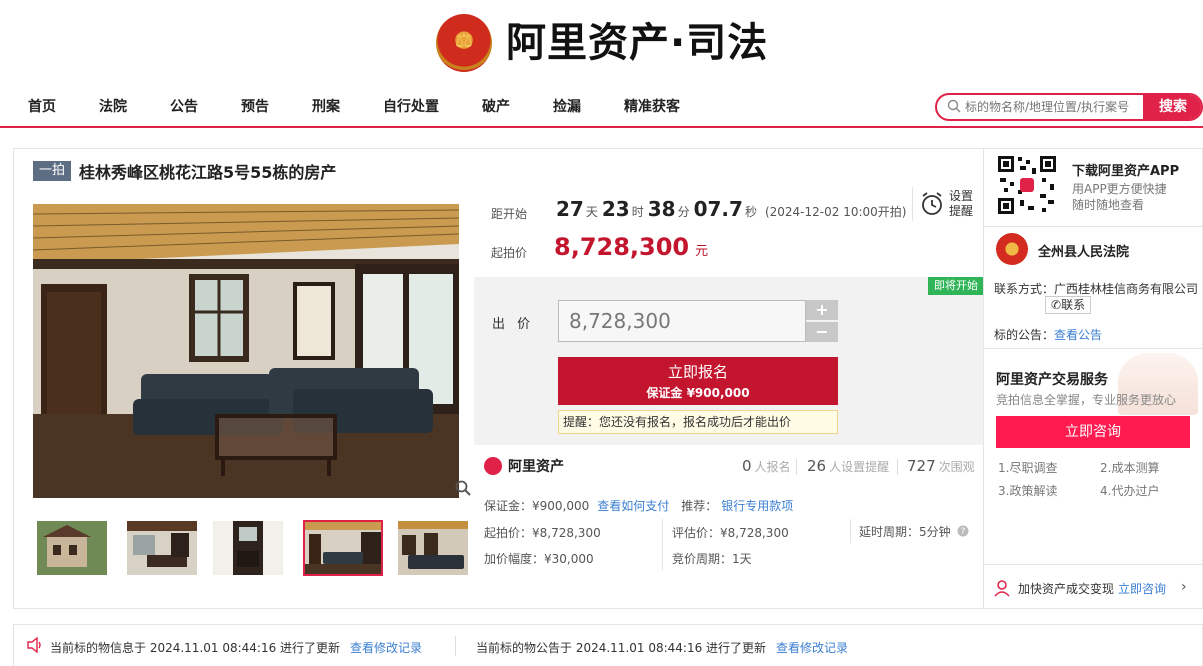 The height and width of the screenshot is (666, 1203). What do you see at coordinates (1108, 205) in the screenshot?
I see `app-sub-line2: 随时随地查看` at bounding box center [1108, 205].